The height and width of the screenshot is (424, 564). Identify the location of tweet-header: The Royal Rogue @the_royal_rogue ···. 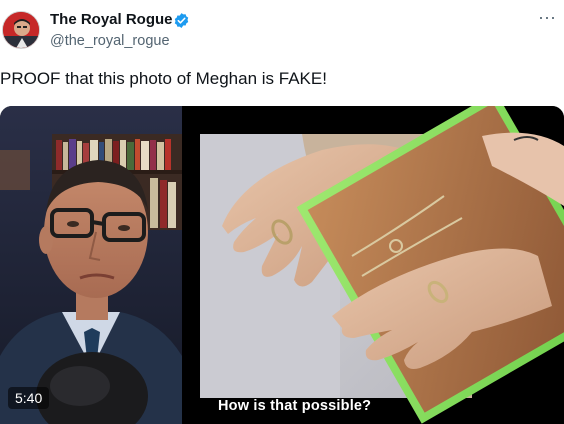
(282, 32).